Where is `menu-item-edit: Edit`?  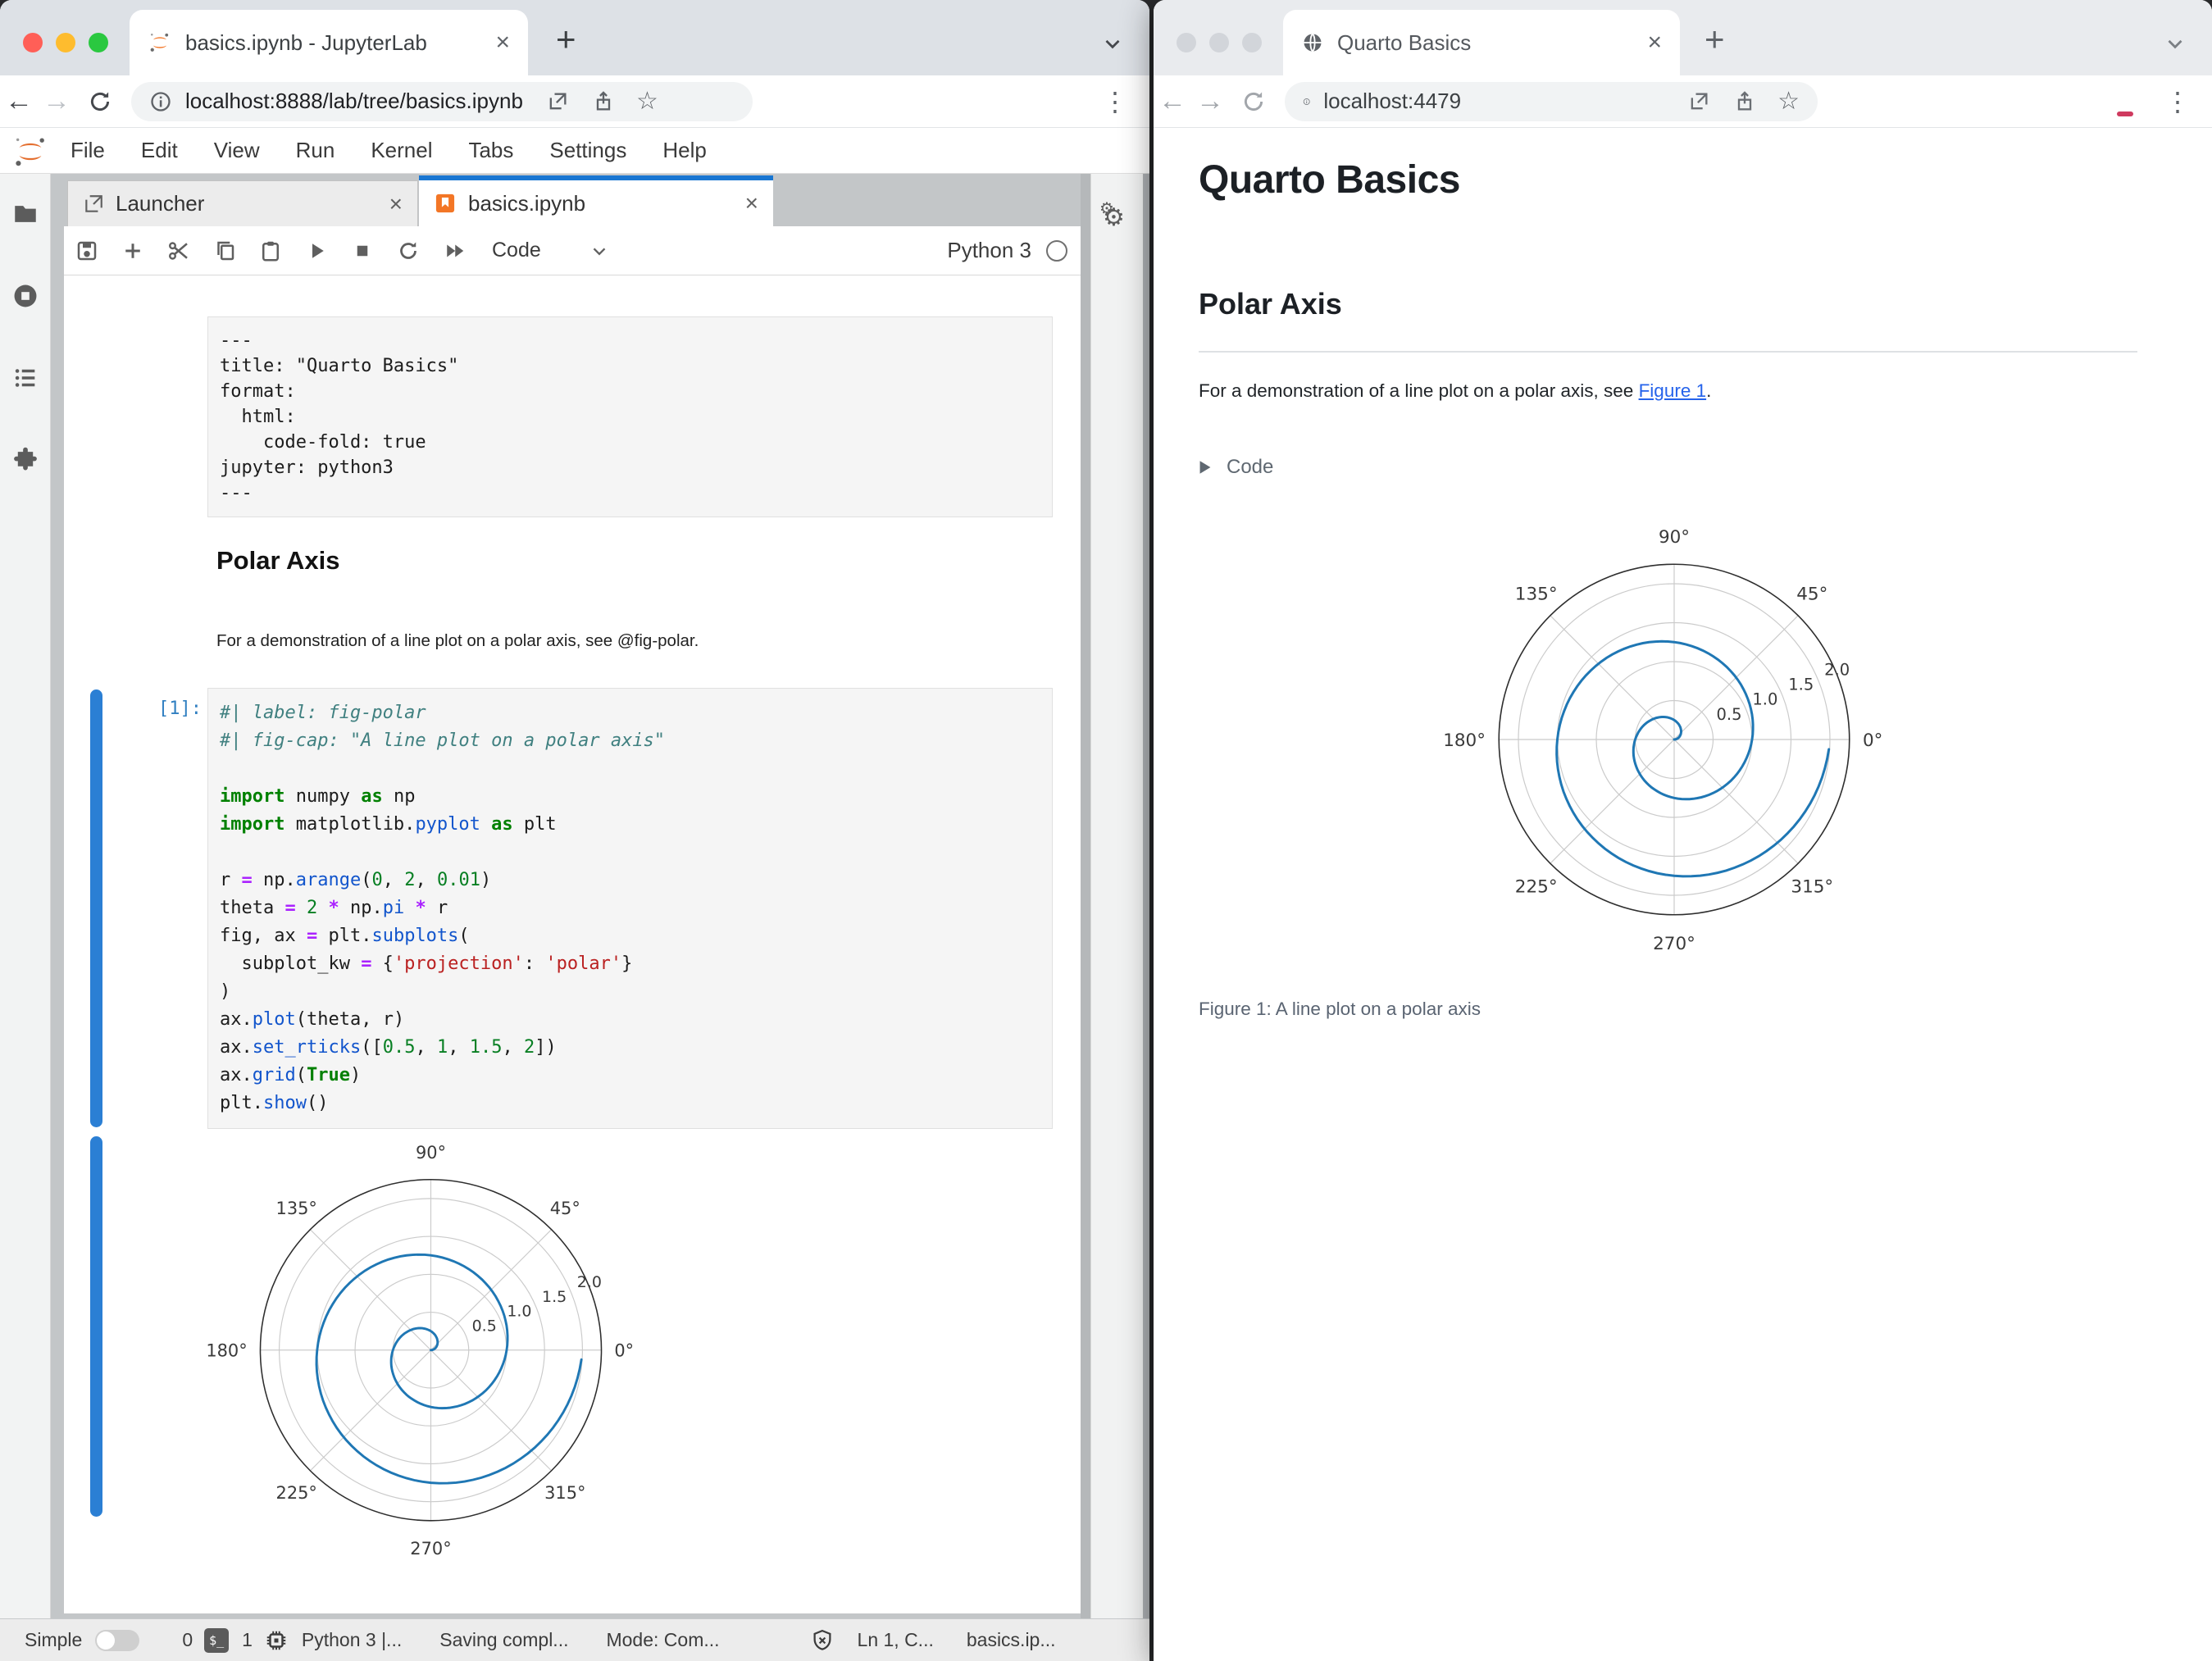
menu-item-edit: Edit is located at coordinates (160, 150).